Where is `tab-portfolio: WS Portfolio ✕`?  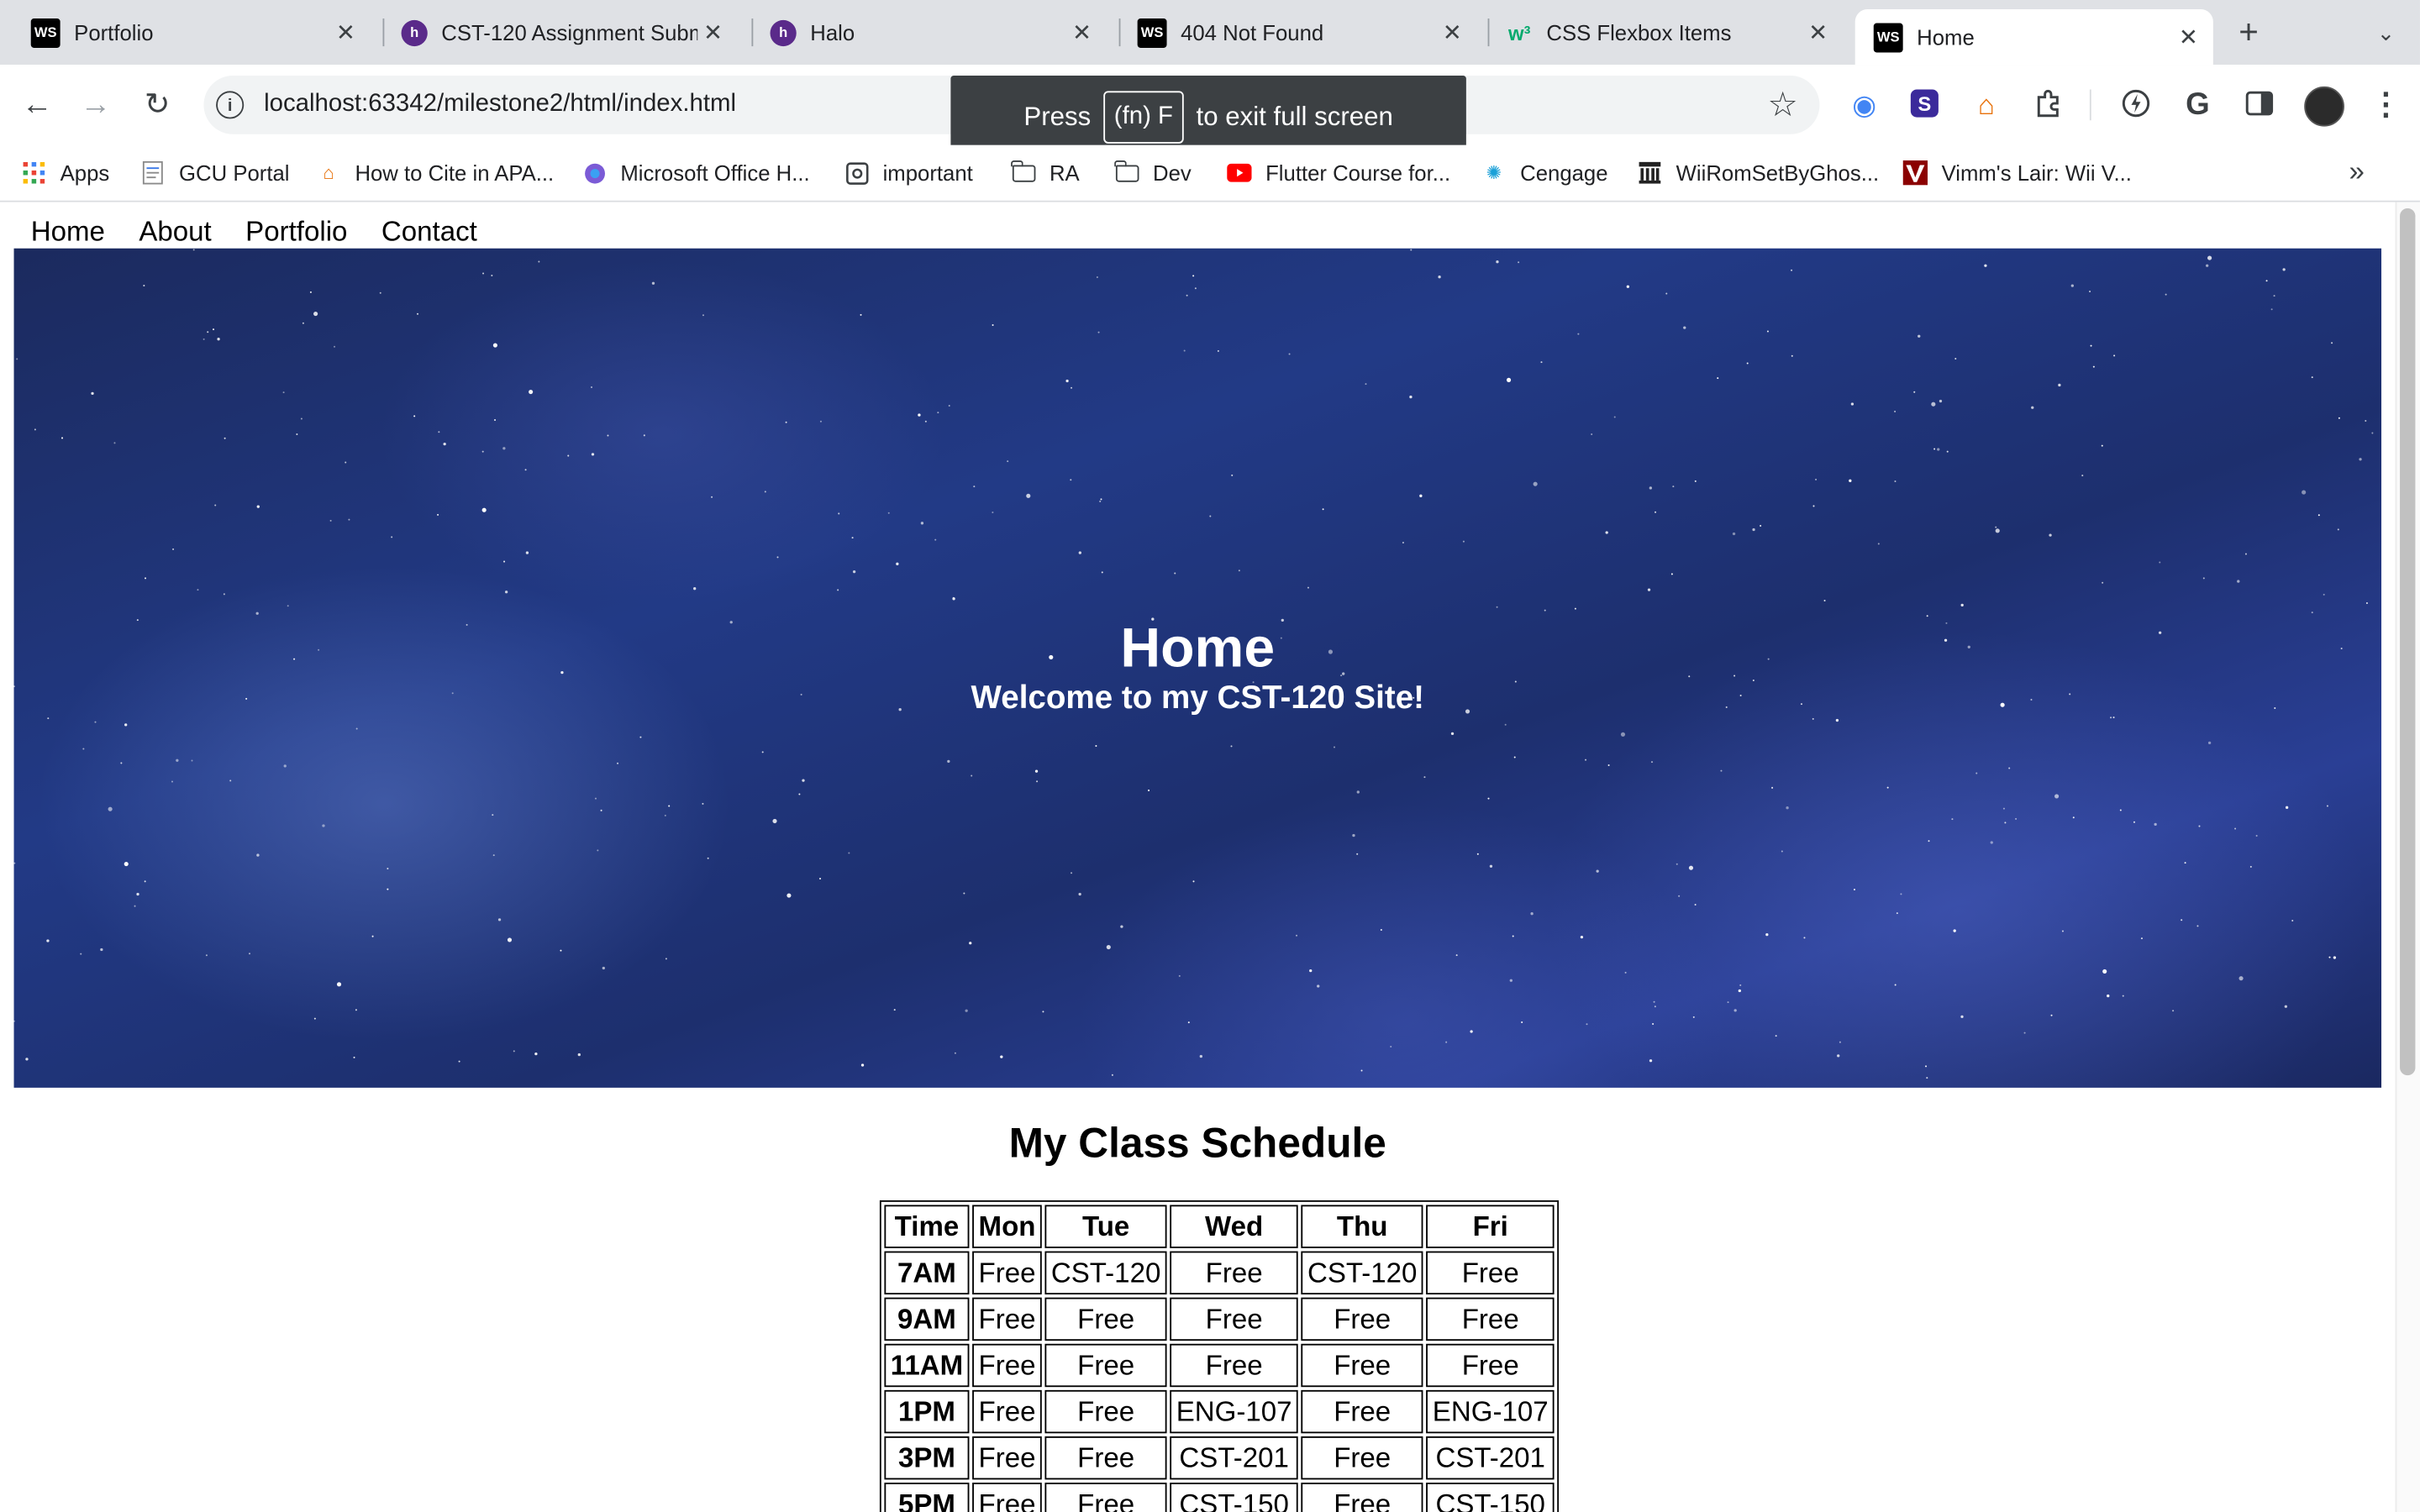 tab-portfolio: WS Portfolio ✕ is located at coordinates (192, 32).